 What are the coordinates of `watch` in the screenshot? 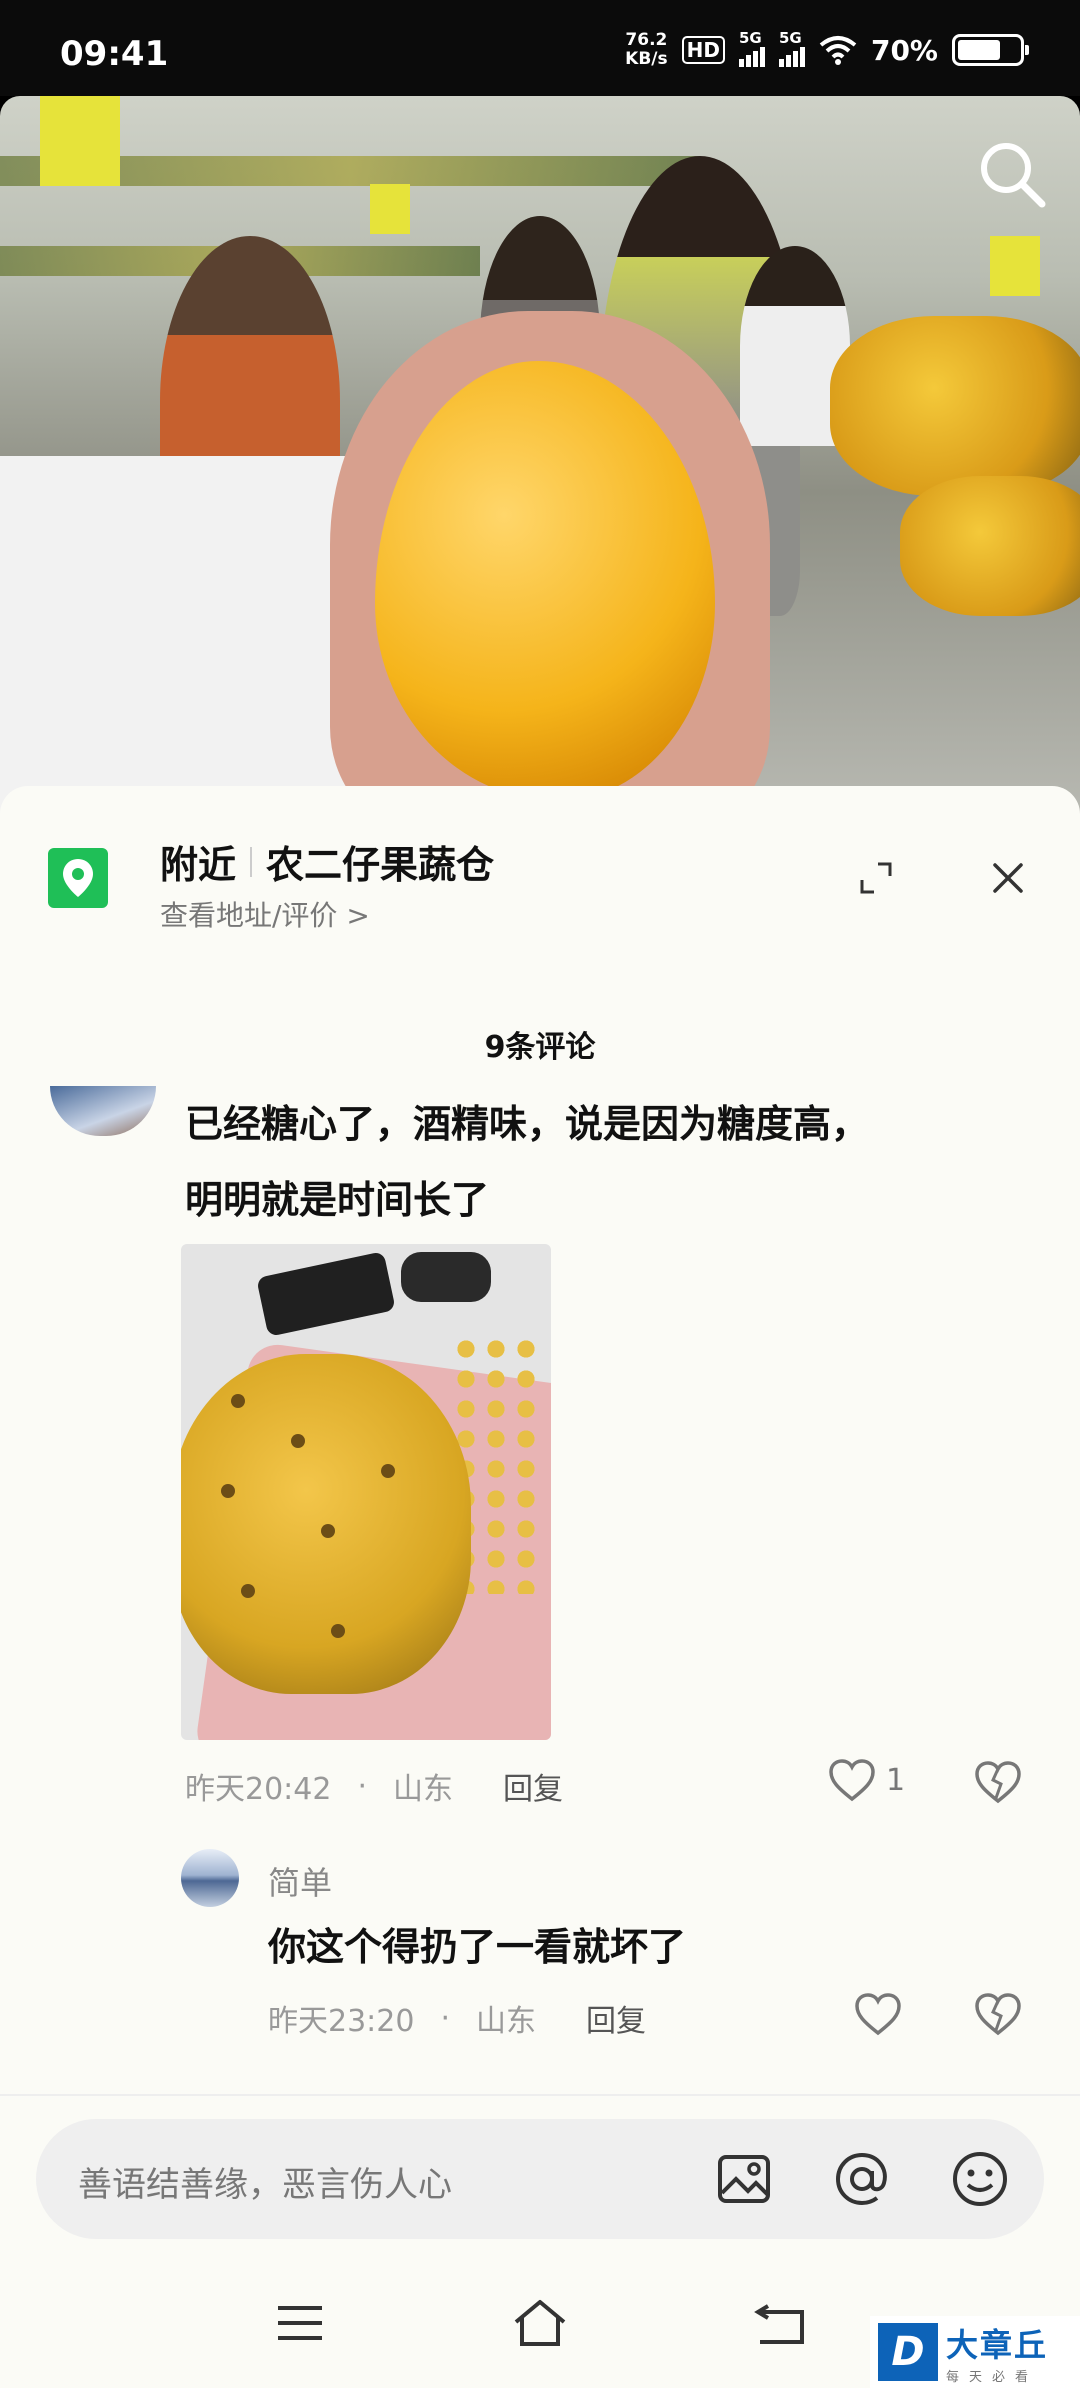 It's located at (446, 1277).